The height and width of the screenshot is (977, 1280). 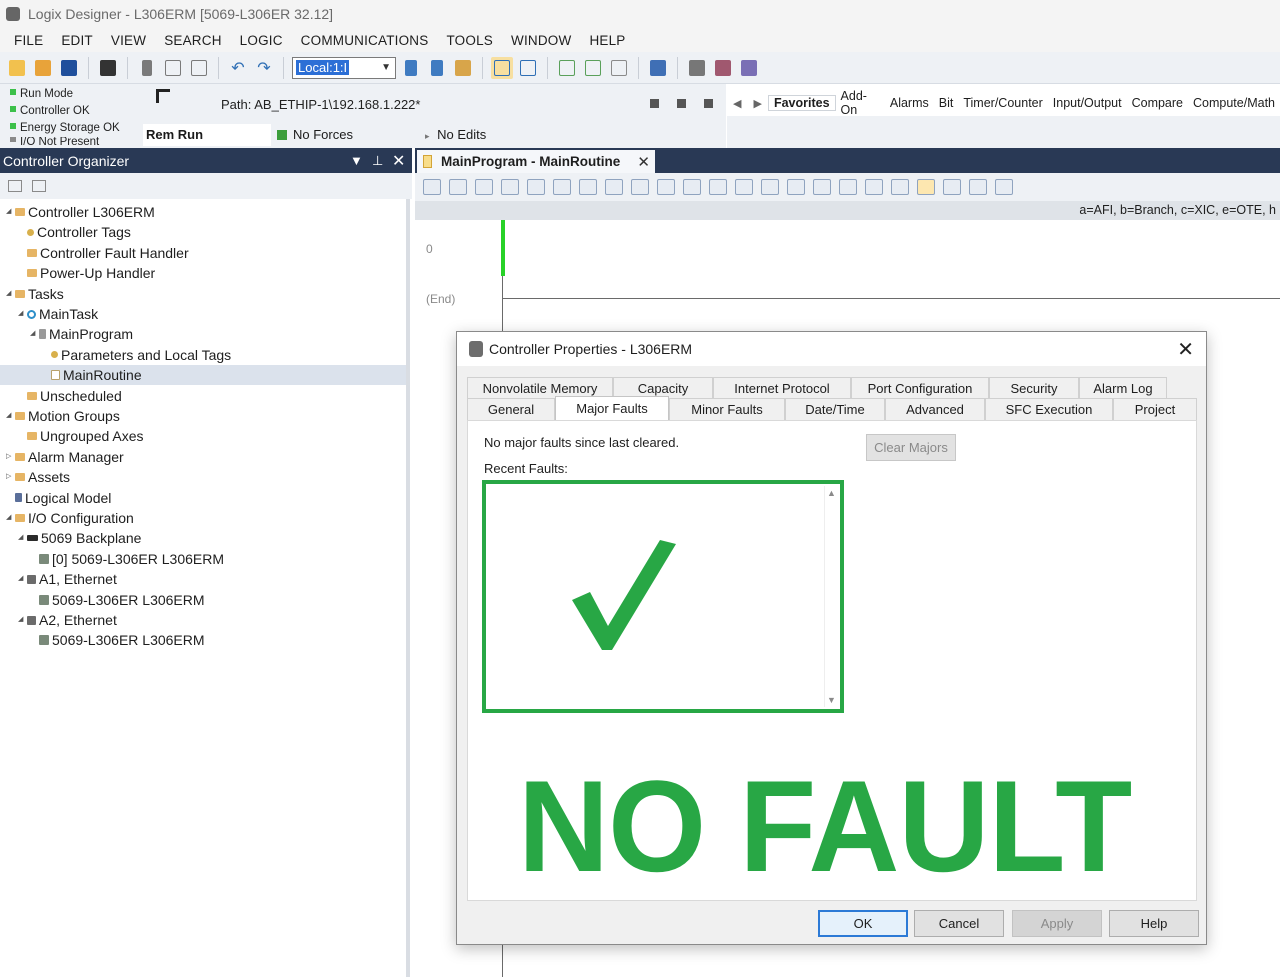 I want to click on tree-item: MainRoutine, so click(x=203, y=375).